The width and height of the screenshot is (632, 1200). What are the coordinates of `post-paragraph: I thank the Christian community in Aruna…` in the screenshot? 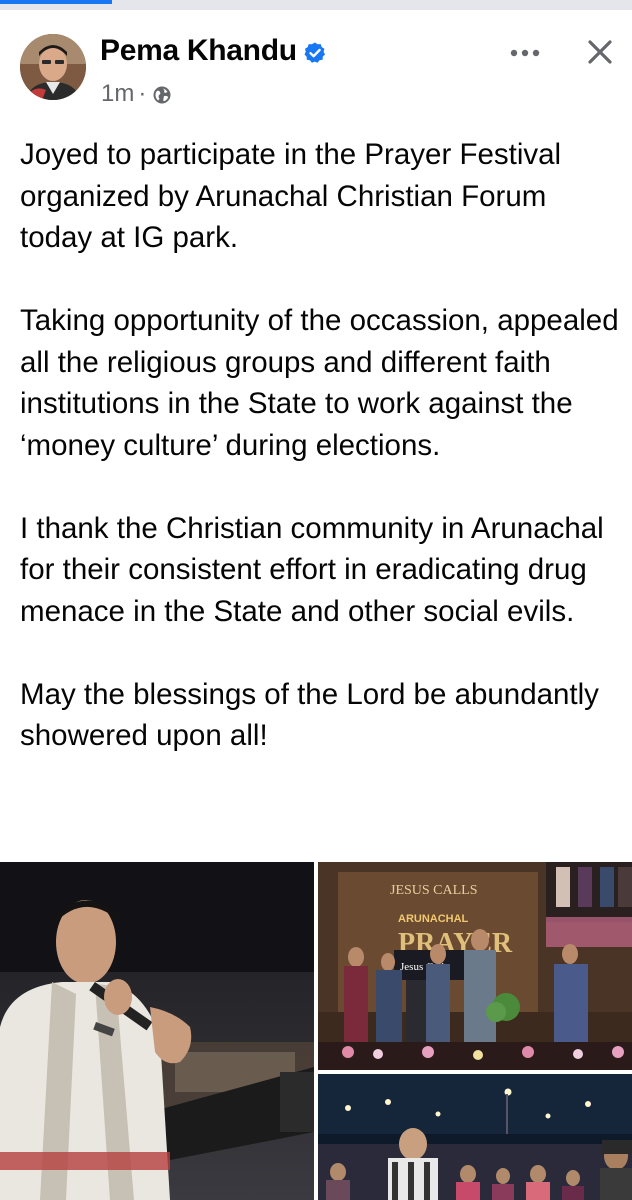 It's located at (312, 569).